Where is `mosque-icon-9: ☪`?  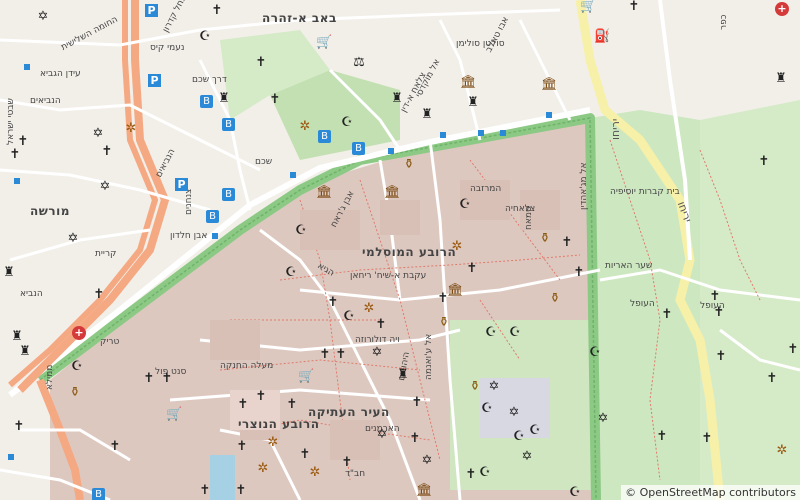
mosque-icon-9: ☪ is located at coordinates (595, 353).